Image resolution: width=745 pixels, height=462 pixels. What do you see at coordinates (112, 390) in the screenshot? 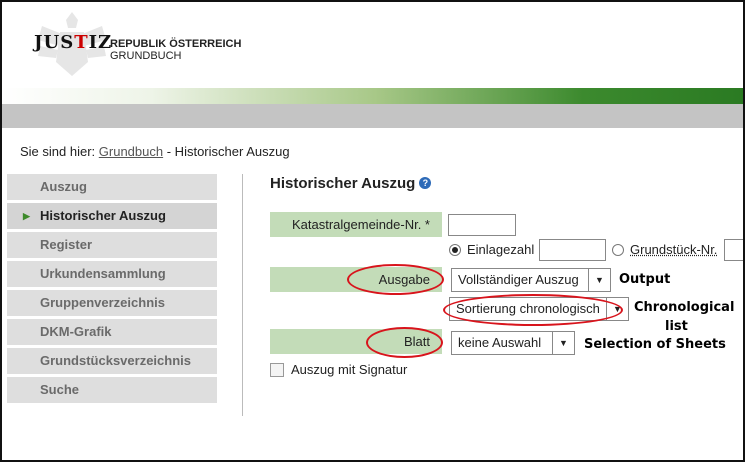
I see `sidebar-item-suche: Suche` at bounding box center [112, 390].